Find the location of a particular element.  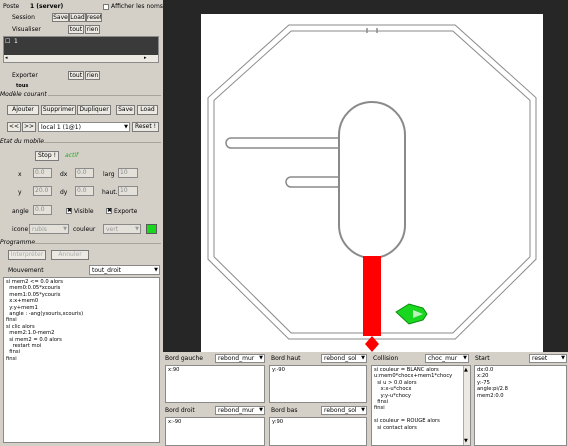

stop-button: Stop ! is located at coordinates (47, 156).